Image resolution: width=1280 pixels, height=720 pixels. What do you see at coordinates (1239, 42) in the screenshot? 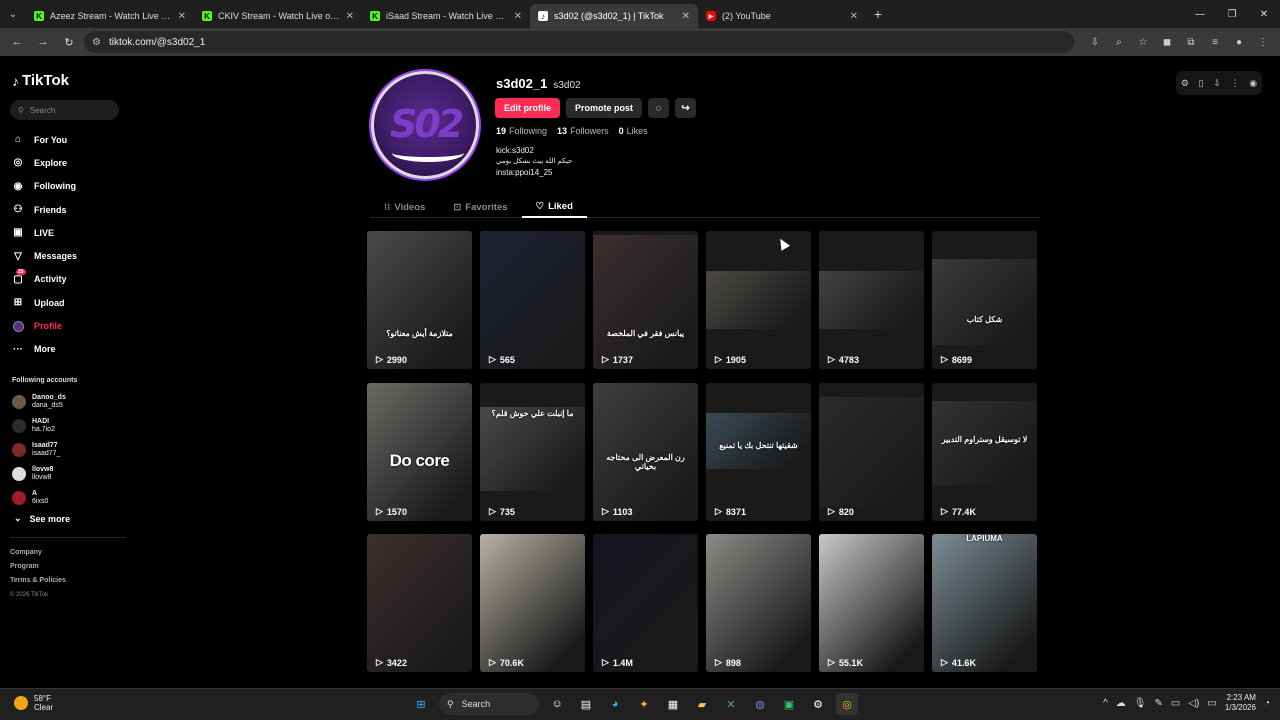
I see `profile-avatar-icon: ●` at bounding box center [1239, 42].